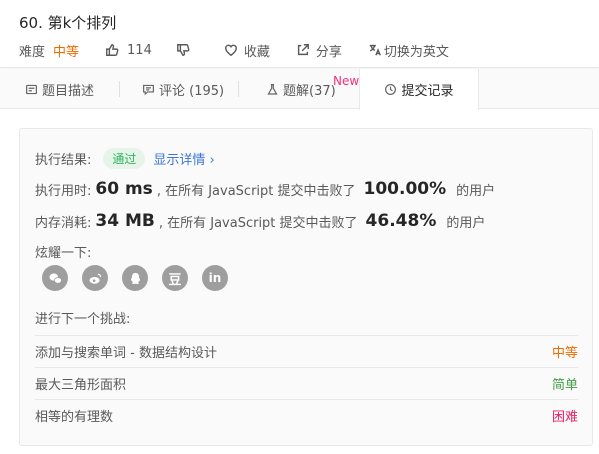 The height and width of the screenshot is (454, 599). I want to click on tab-solutions: 题解(37), so click(301, 89).